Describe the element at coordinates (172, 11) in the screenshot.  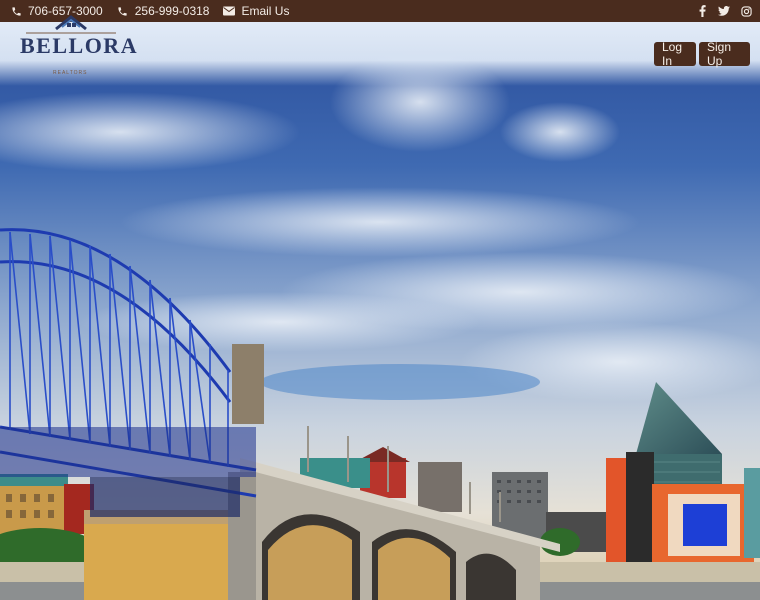
I see `phone-number-2: 256-999-0318` at that location.